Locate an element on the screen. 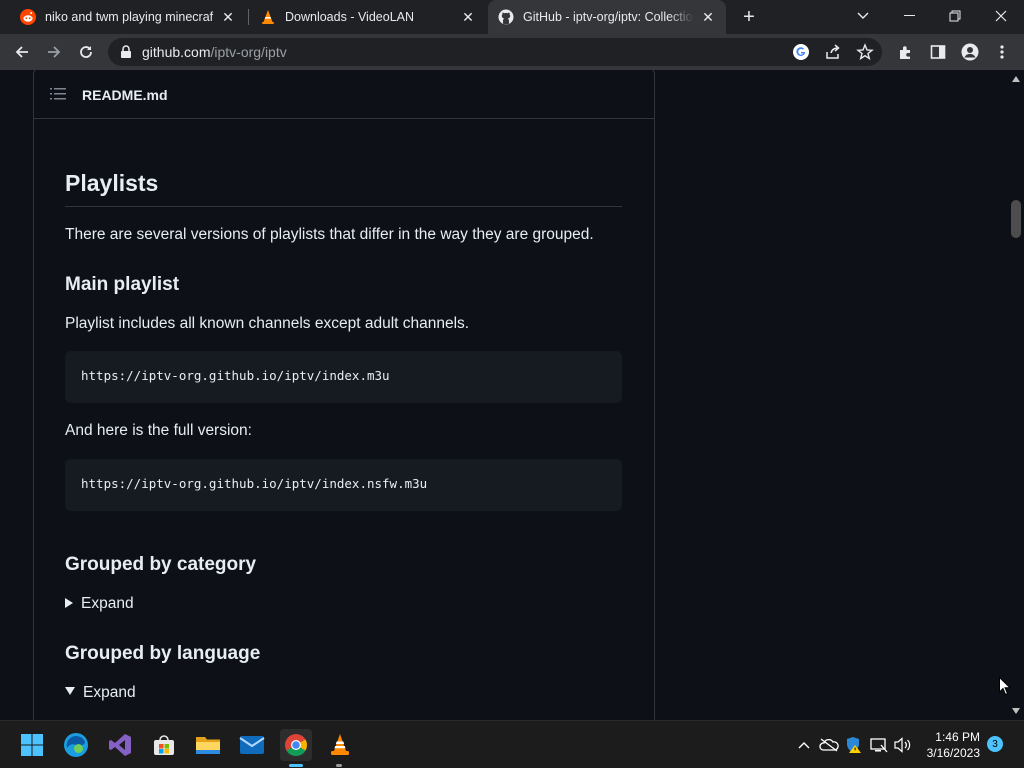 The image size is (1024, 768). close-window-icon is located at coordinates (1001, 16).